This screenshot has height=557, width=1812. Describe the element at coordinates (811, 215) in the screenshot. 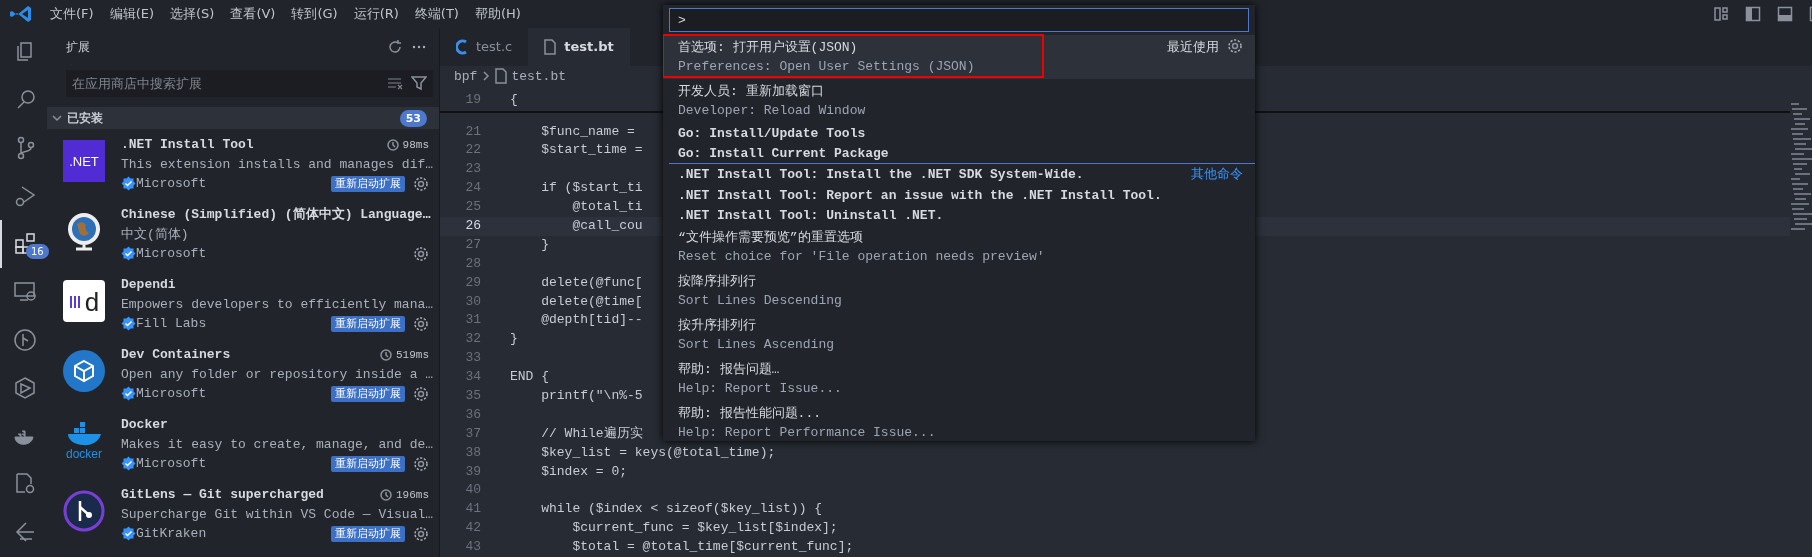

I see `command-label: .NET Install Tool: Uninstall .NET.` at that location.